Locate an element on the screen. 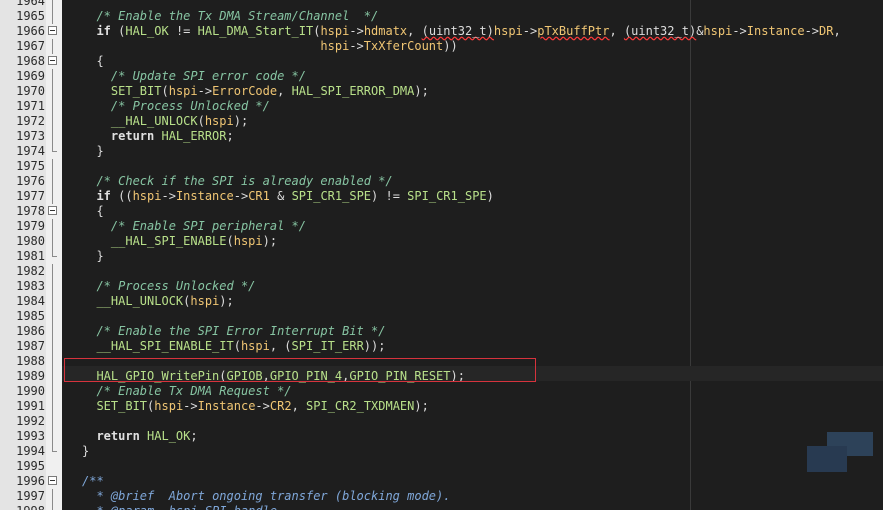  code-token: /* Update SPI error code */ is located at coordinates (194, 76).